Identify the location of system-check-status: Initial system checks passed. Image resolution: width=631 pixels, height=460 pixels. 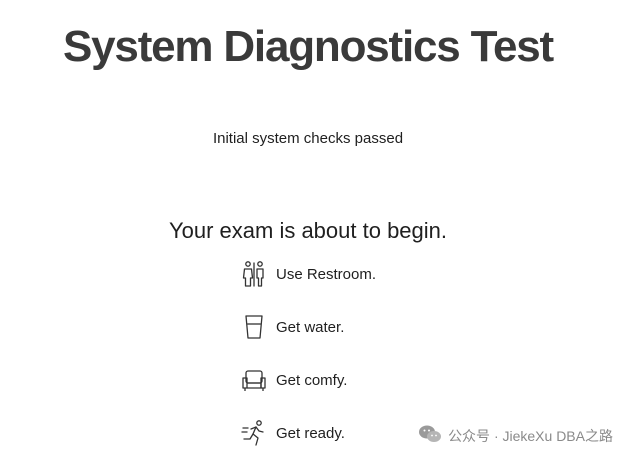
(308, 138).